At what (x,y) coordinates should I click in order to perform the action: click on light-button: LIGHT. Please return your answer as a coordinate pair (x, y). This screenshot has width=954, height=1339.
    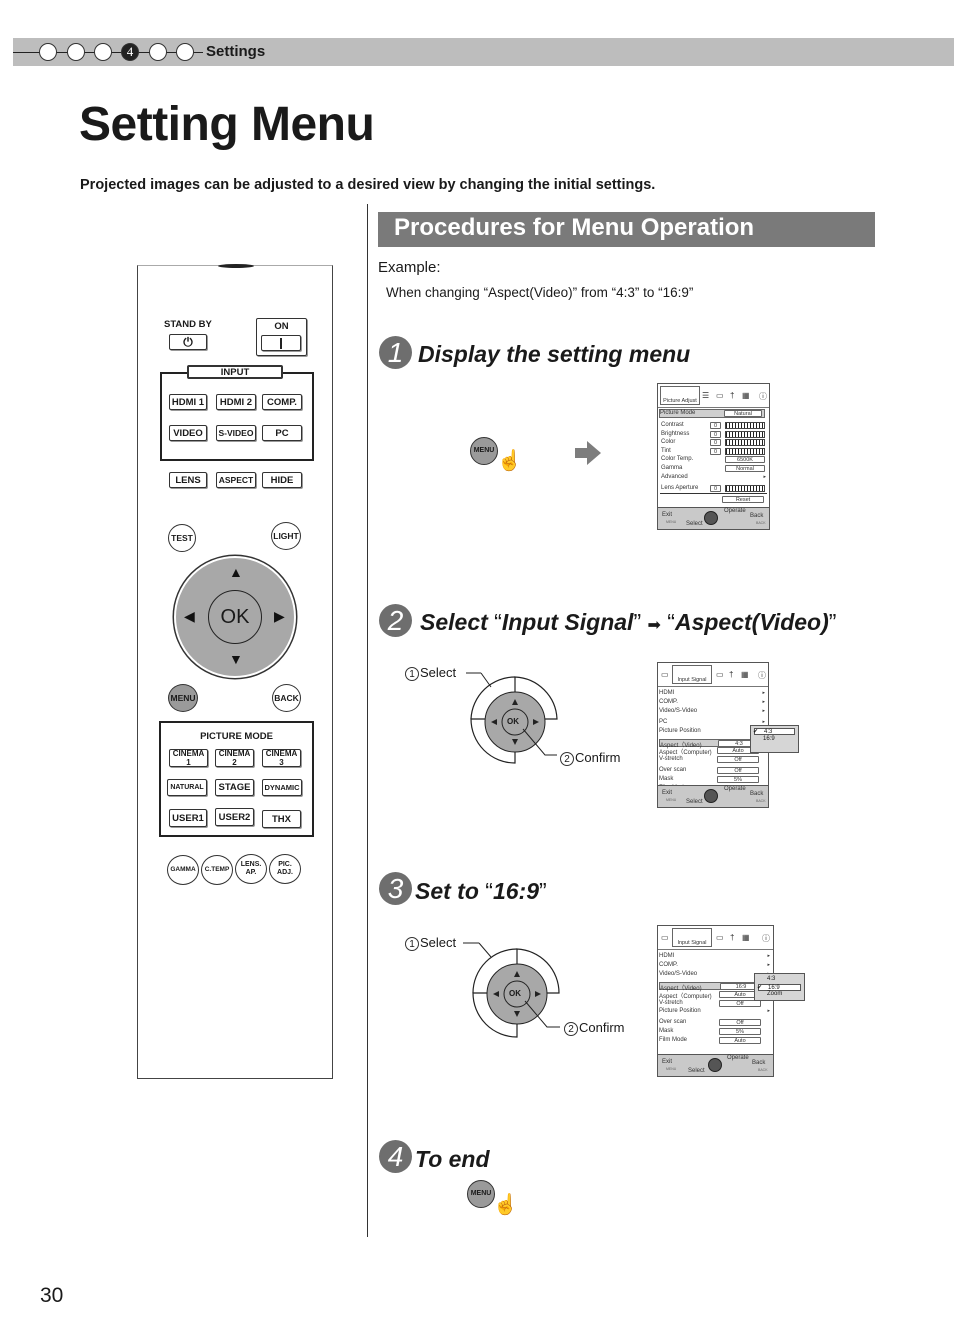
    Looking at the image, I should click on (286, 536).